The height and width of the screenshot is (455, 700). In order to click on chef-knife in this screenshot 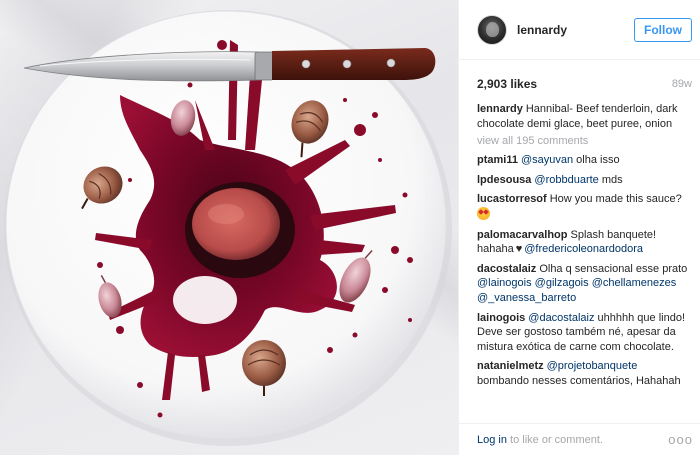, I will do `click(229, 65)`.